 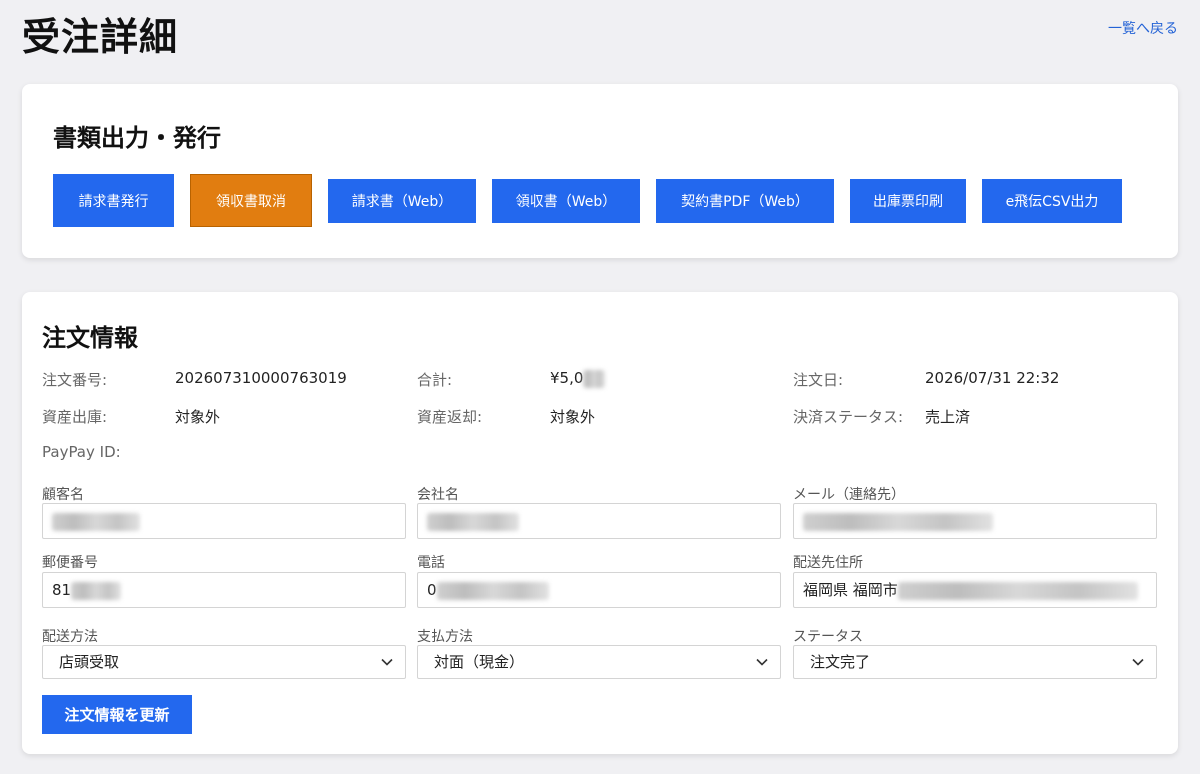 I want to click on asset-out-label: 資産出庫:, so click(x=75, y=417).